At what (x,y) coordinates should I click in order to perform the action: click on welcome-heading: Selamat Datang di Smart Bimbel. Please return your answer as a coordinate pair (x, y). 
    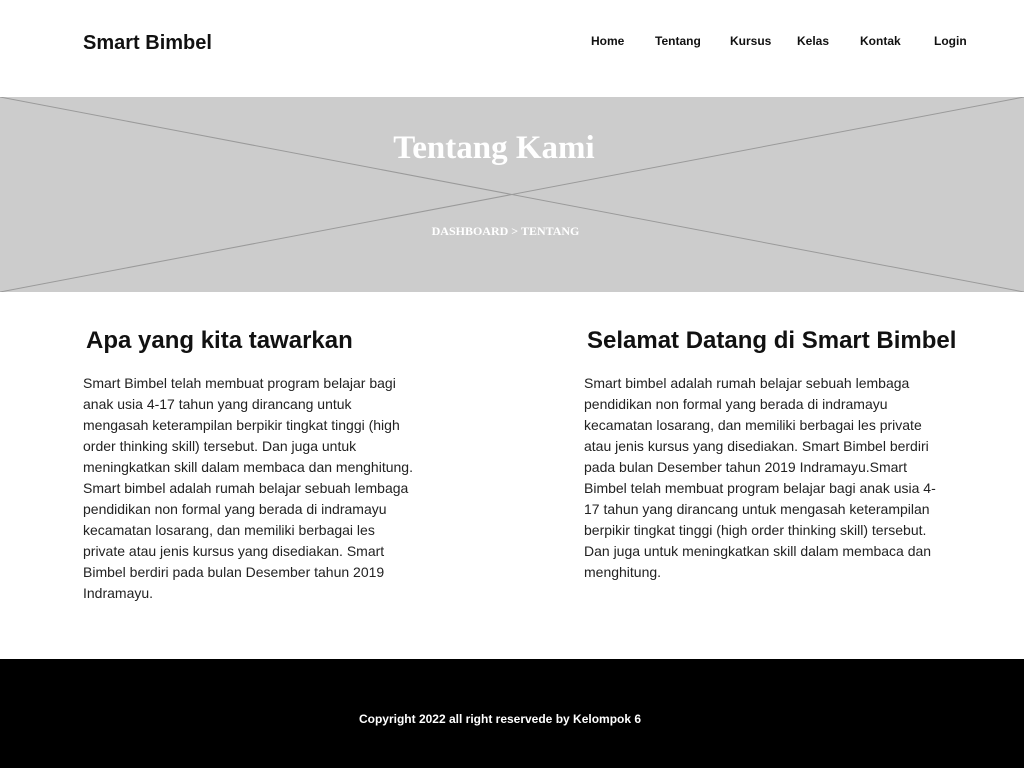
    Looking at the image, I should click on (772, 340).